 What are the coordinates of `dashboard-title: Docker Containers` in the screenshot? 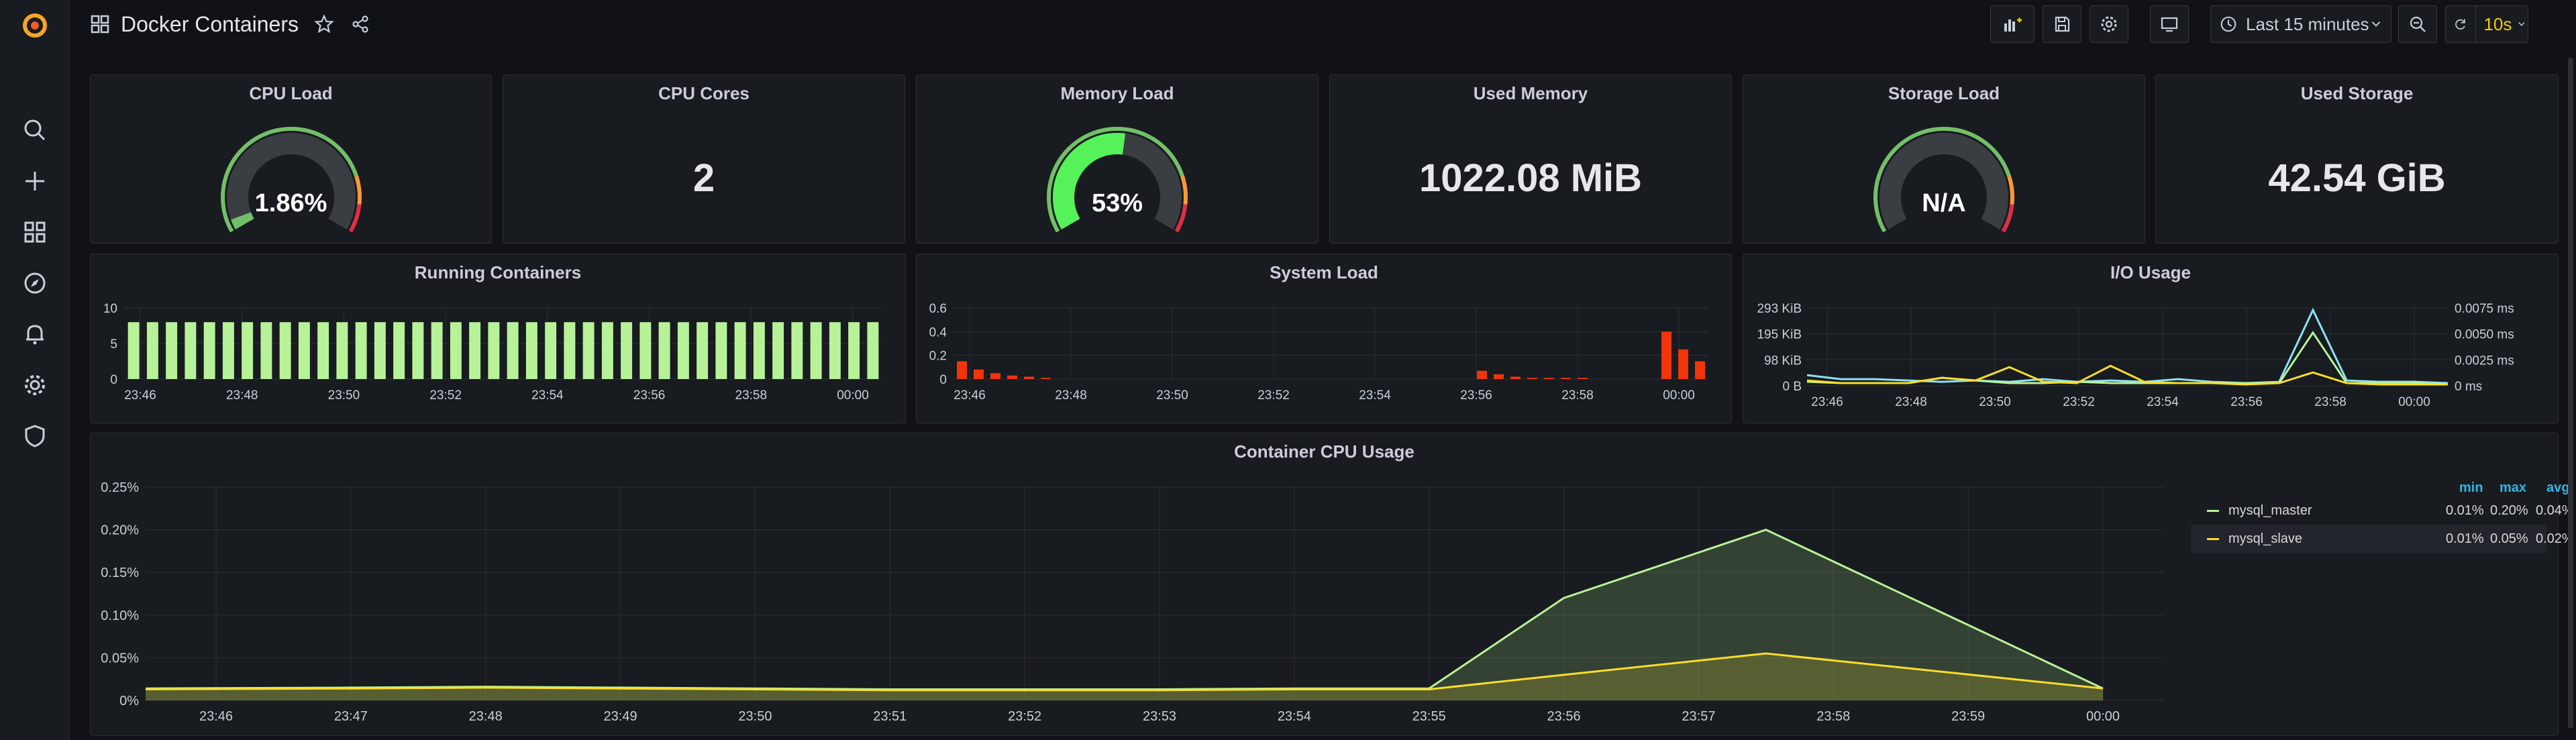 It's located at (210, 24).